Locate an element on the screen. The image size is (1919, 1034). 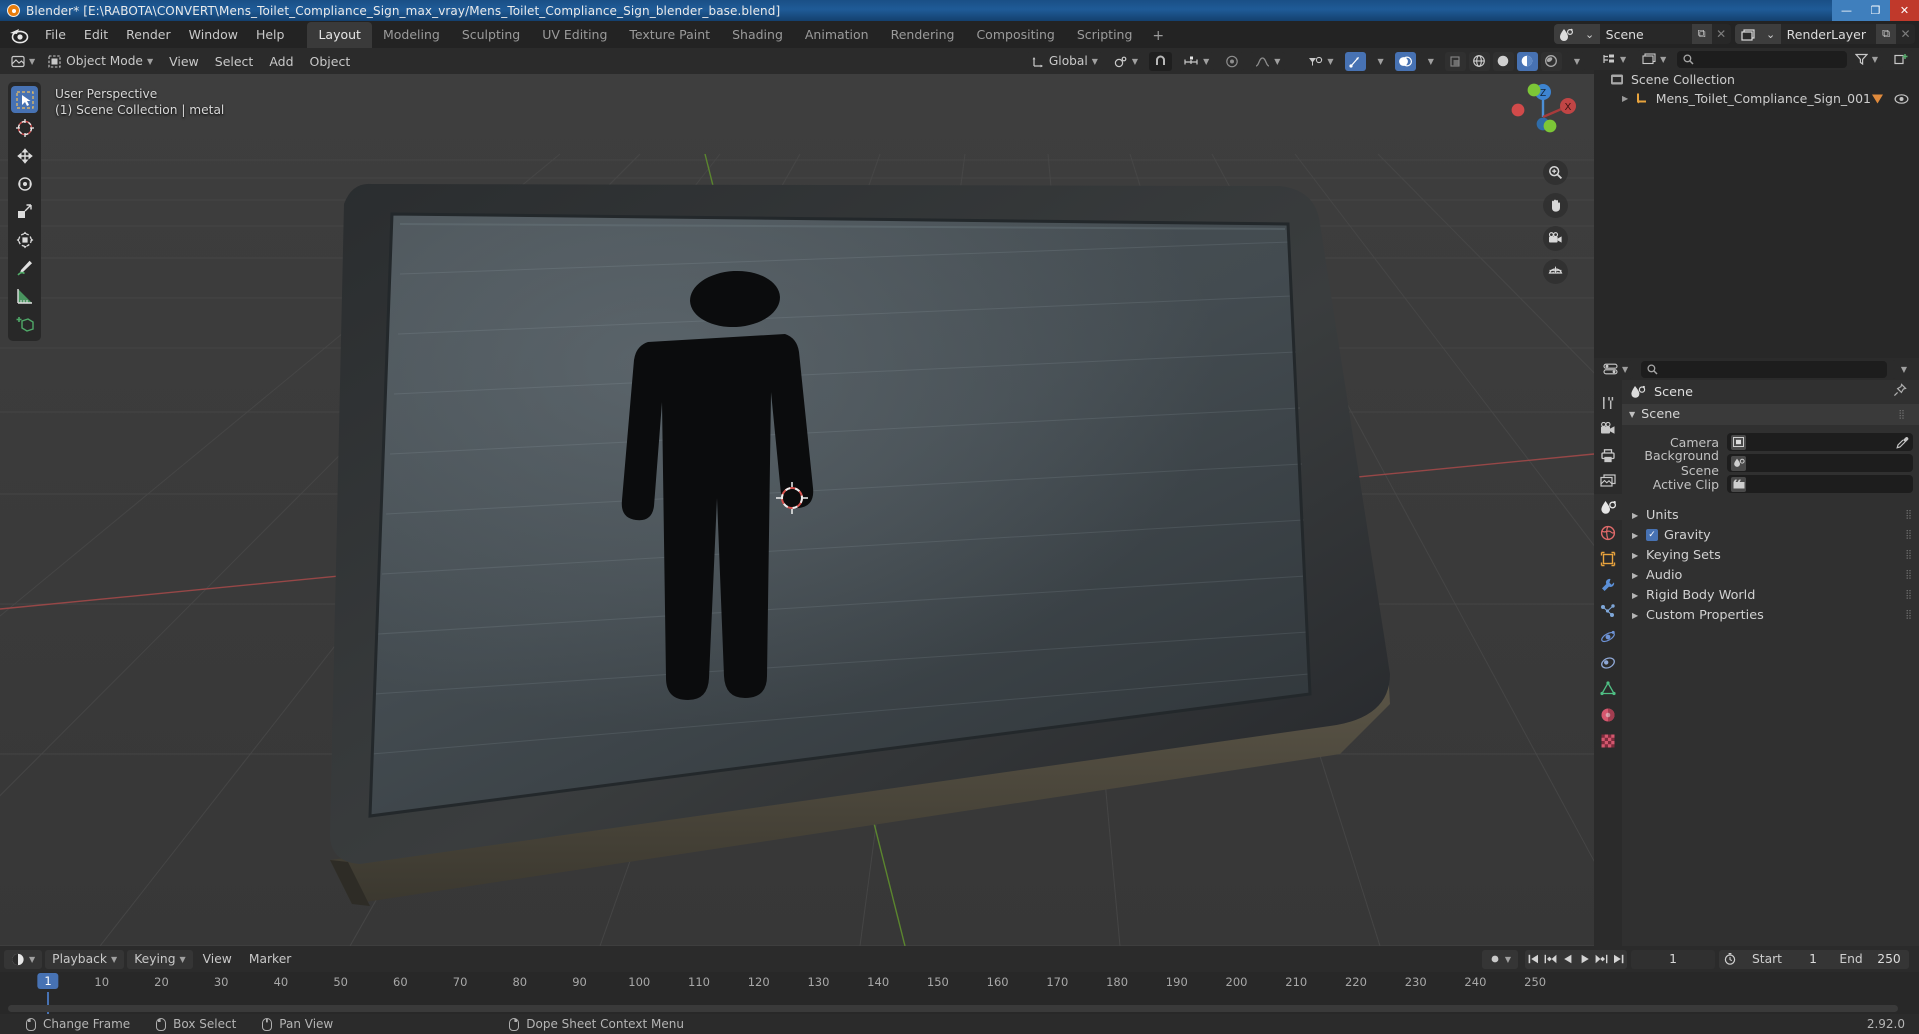
snap-settings-selector: ▼ is located at coordinates (1196, 61).